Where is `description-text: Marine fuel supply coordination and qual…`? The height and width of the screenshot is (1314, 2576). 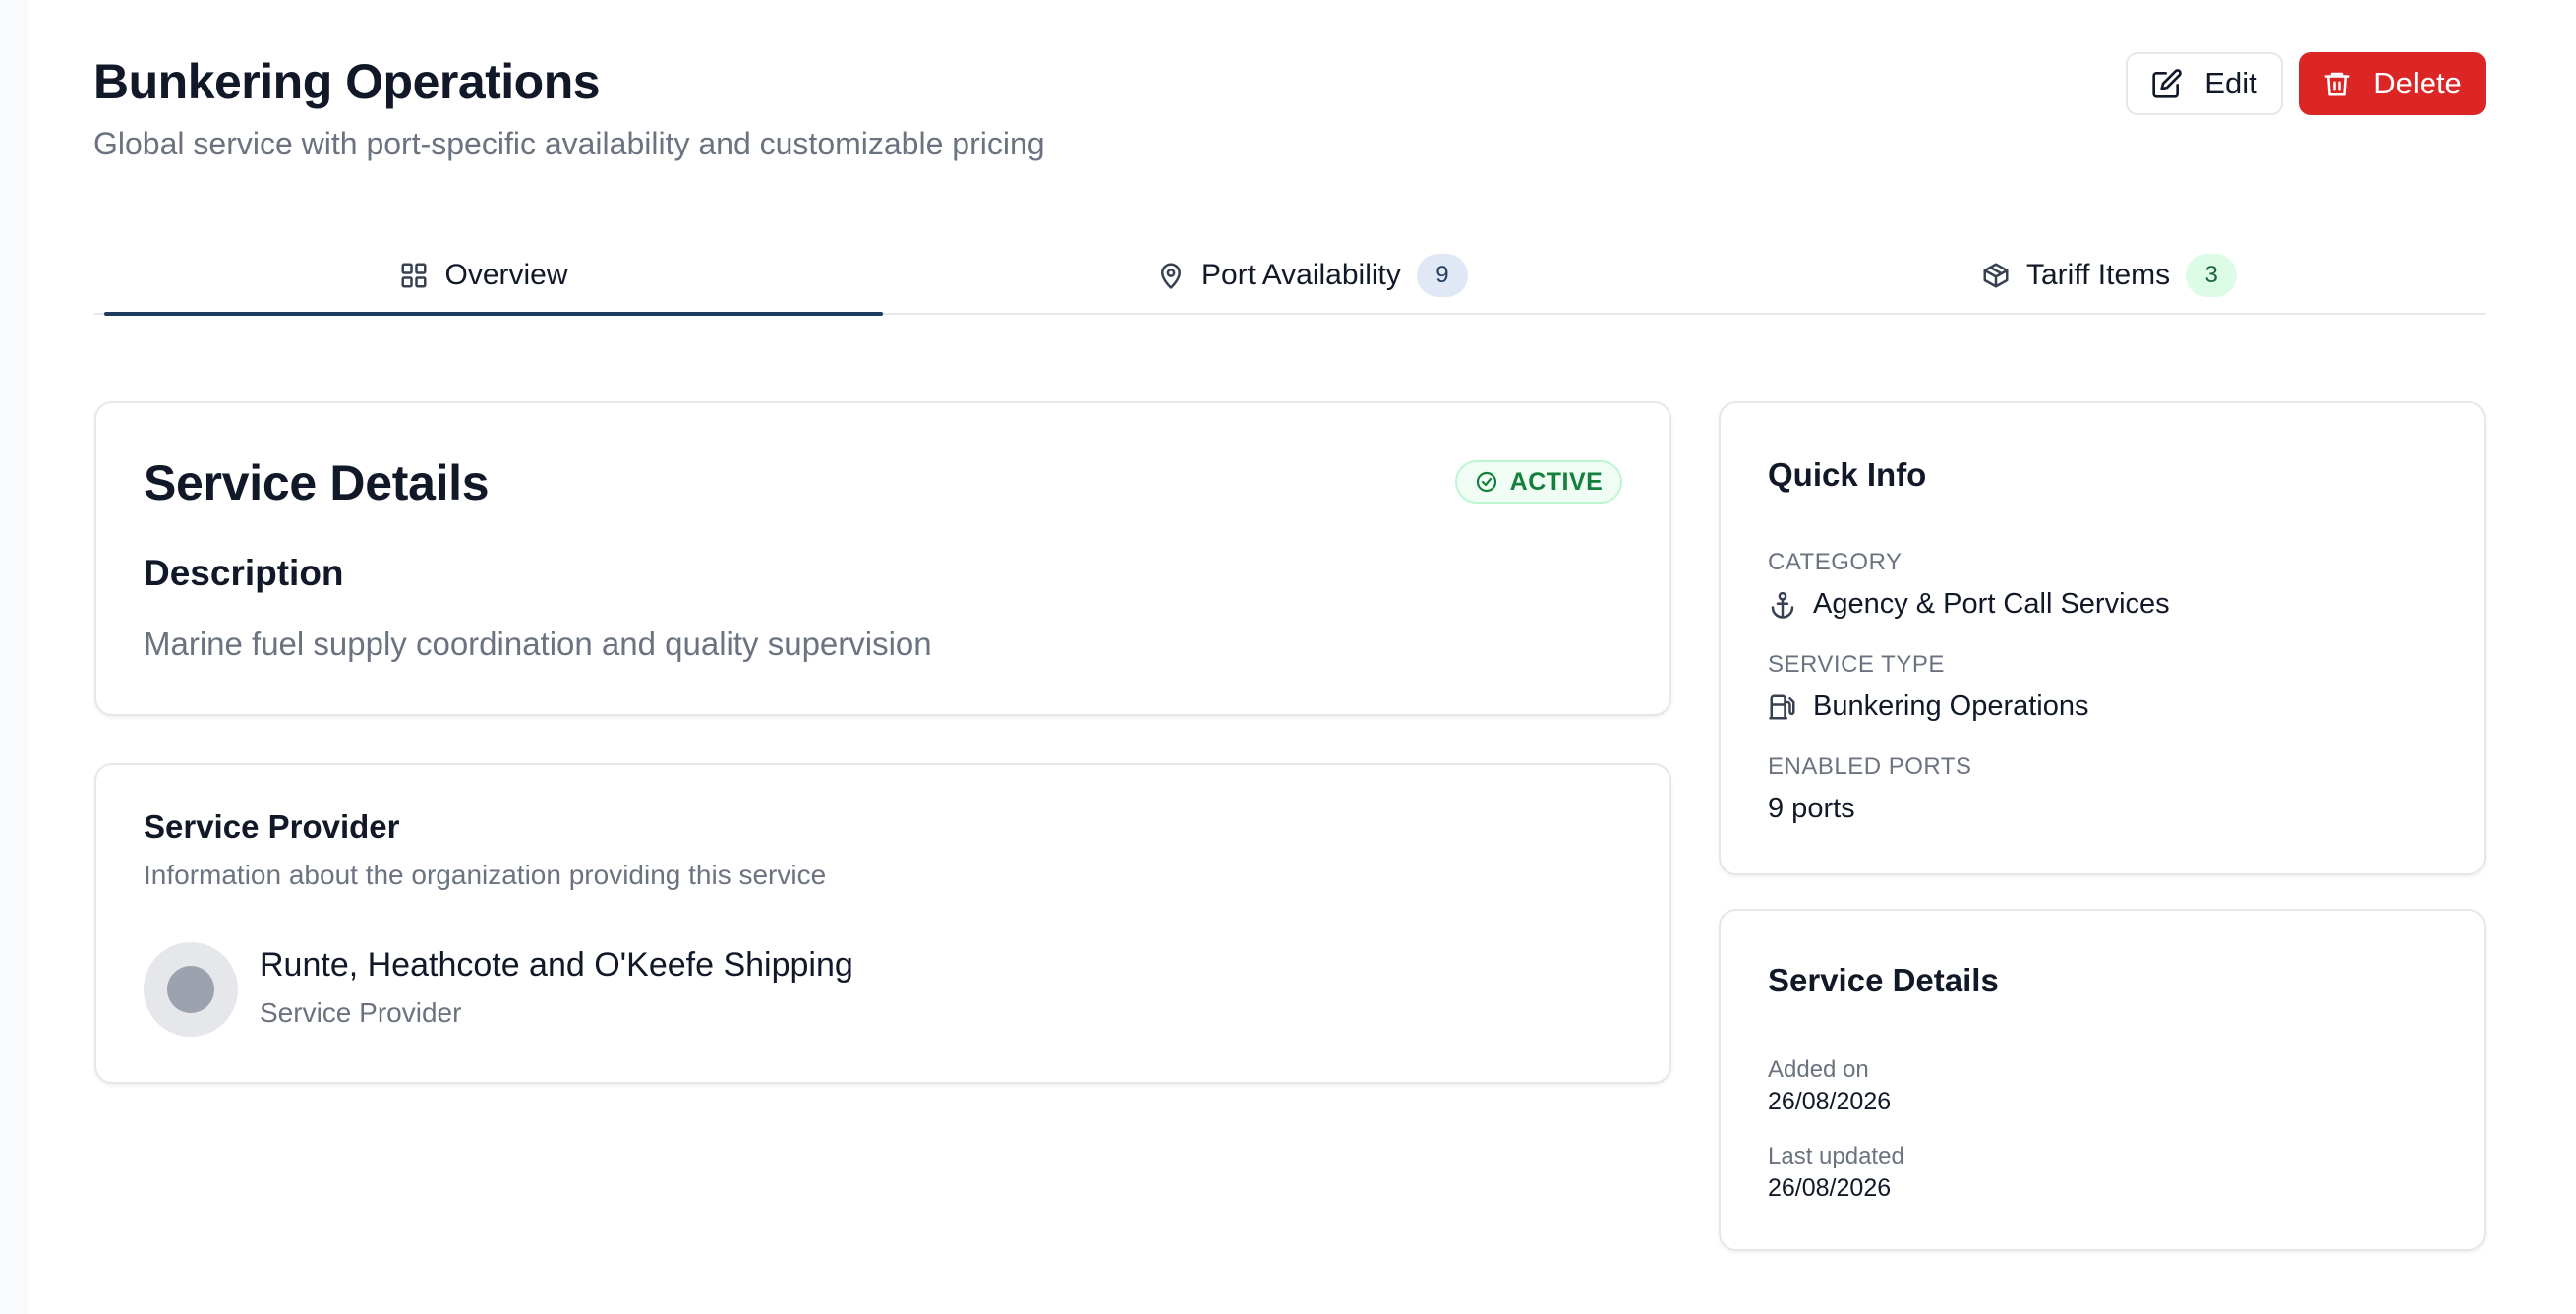
description-text: Marine fuel supply coordination and qual… is located at coordinates (538, 644).